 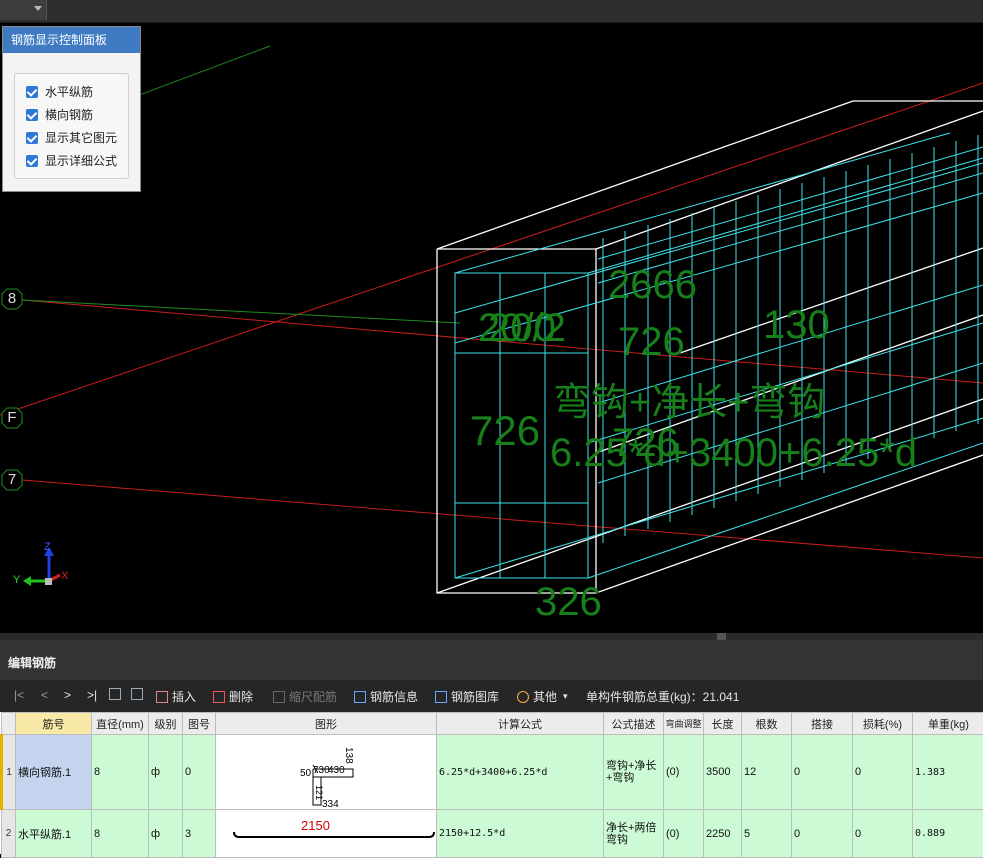 I want to click on rebar-info-label: 钢筋信息, so click(x=394, y=696).